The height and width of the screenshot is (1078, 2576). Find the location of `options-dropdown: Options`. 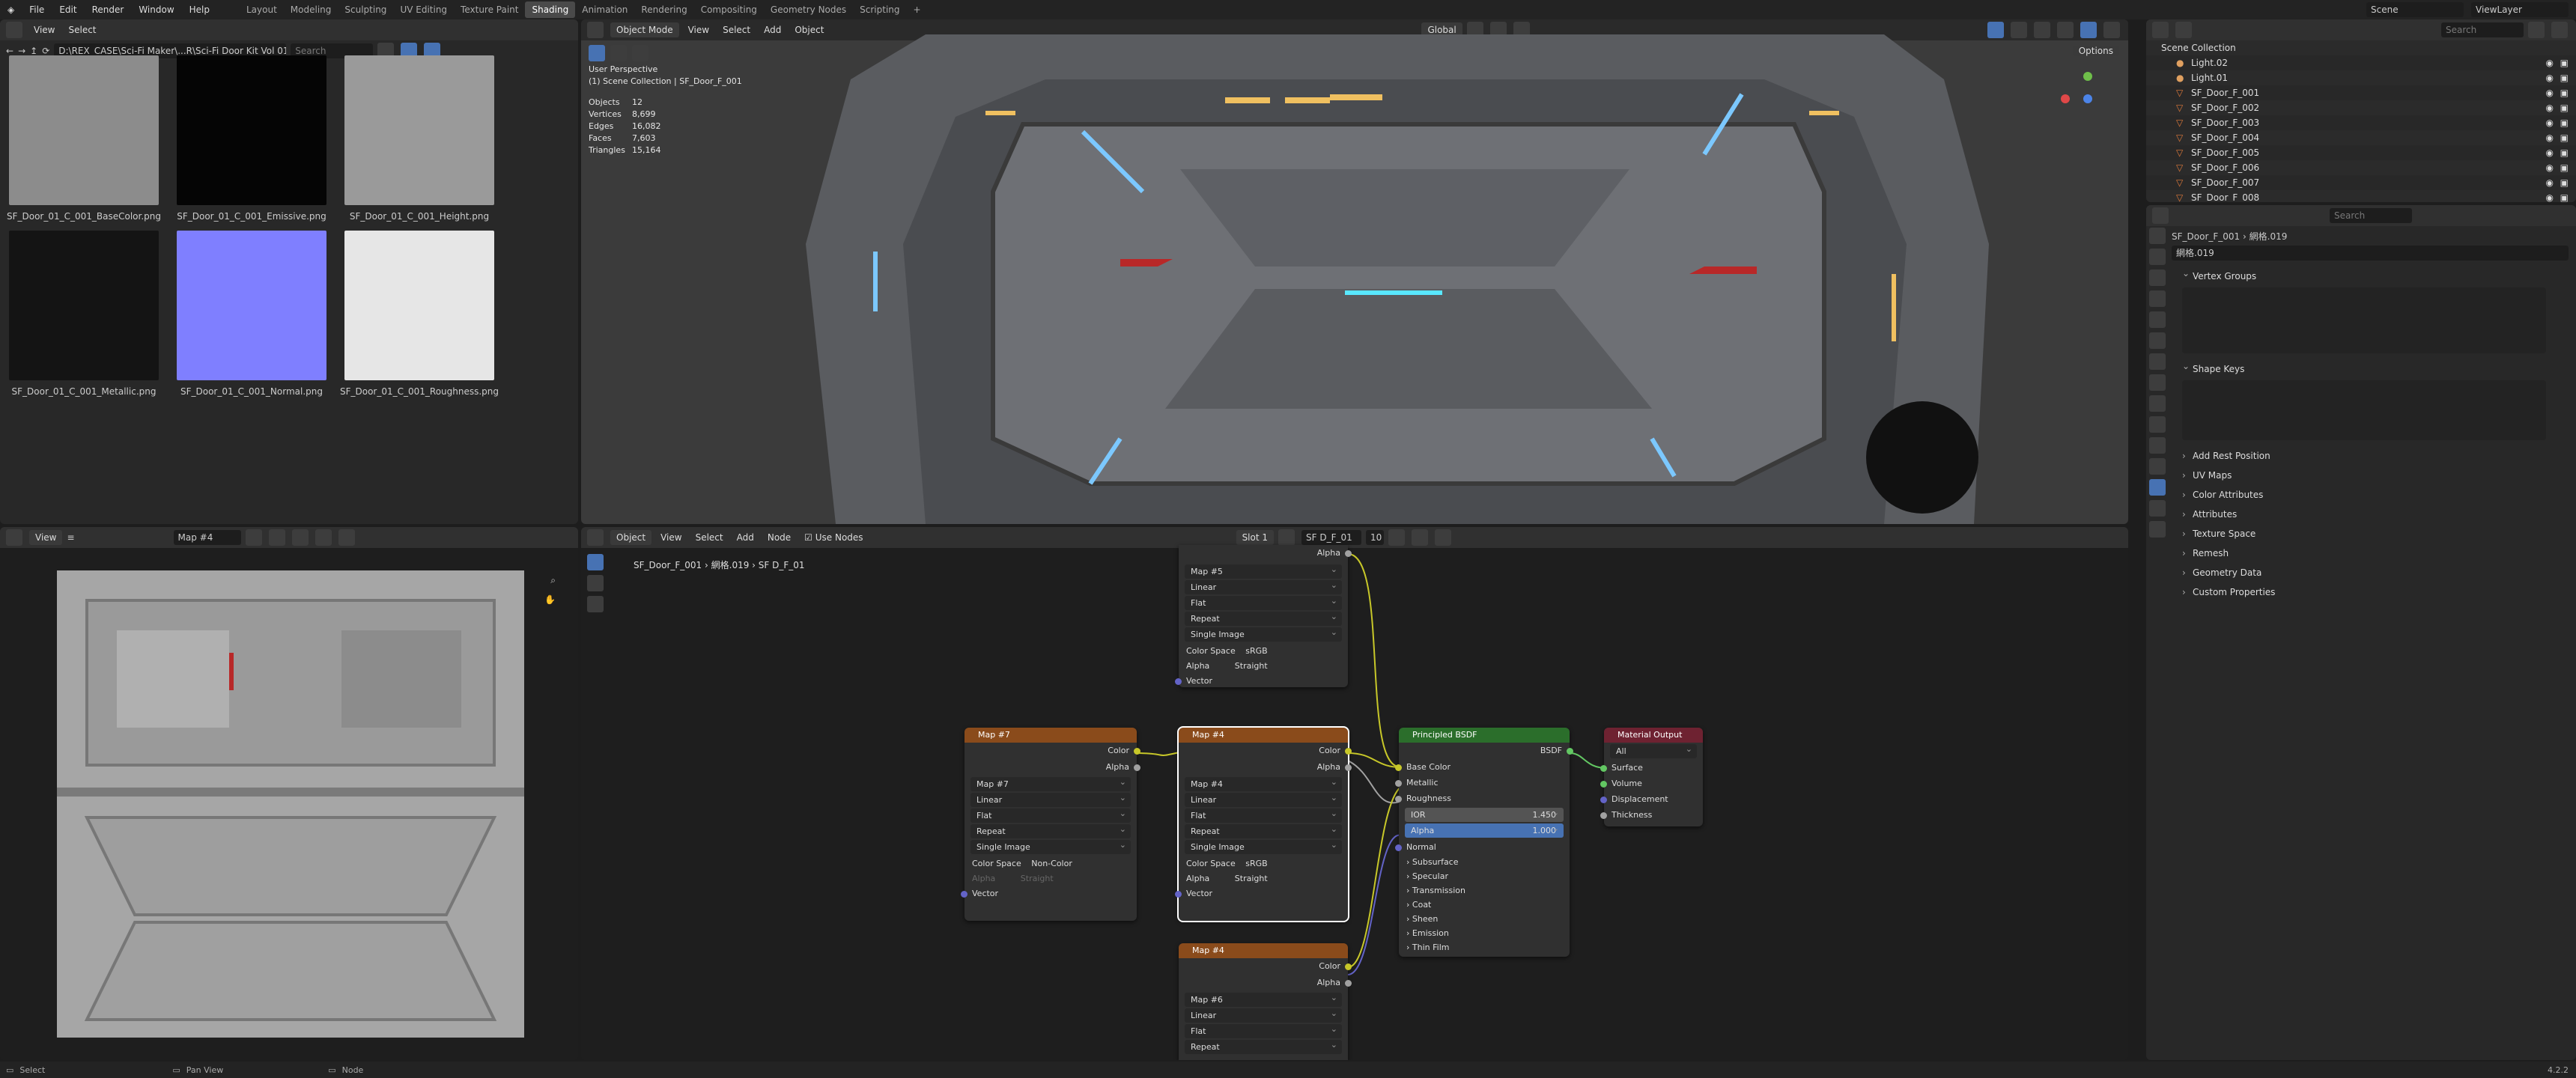

options-dropdown: Options is located at coordinates (2095, 51).